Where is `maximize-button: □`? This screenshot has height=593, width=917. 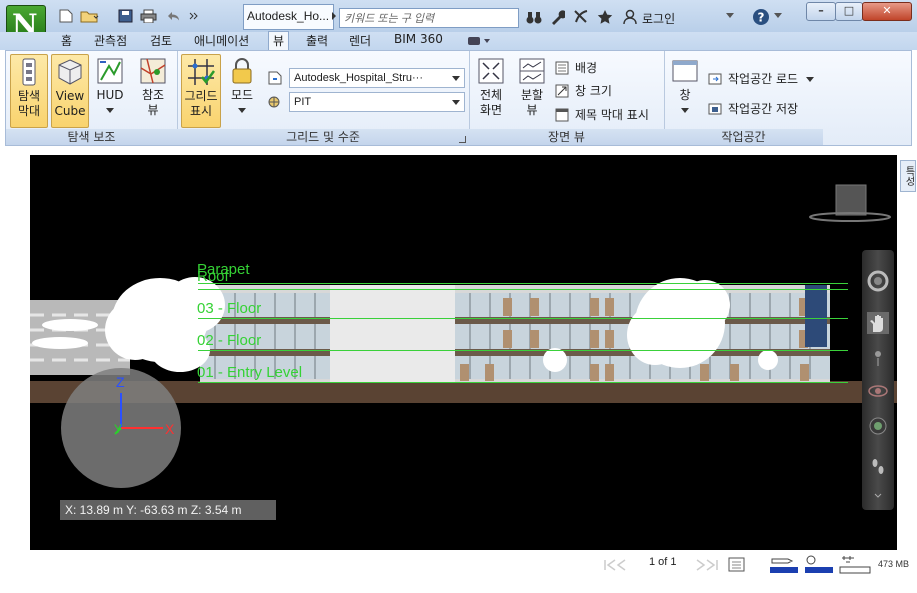
maximize-button: □ is located at coordinates (849, 11).